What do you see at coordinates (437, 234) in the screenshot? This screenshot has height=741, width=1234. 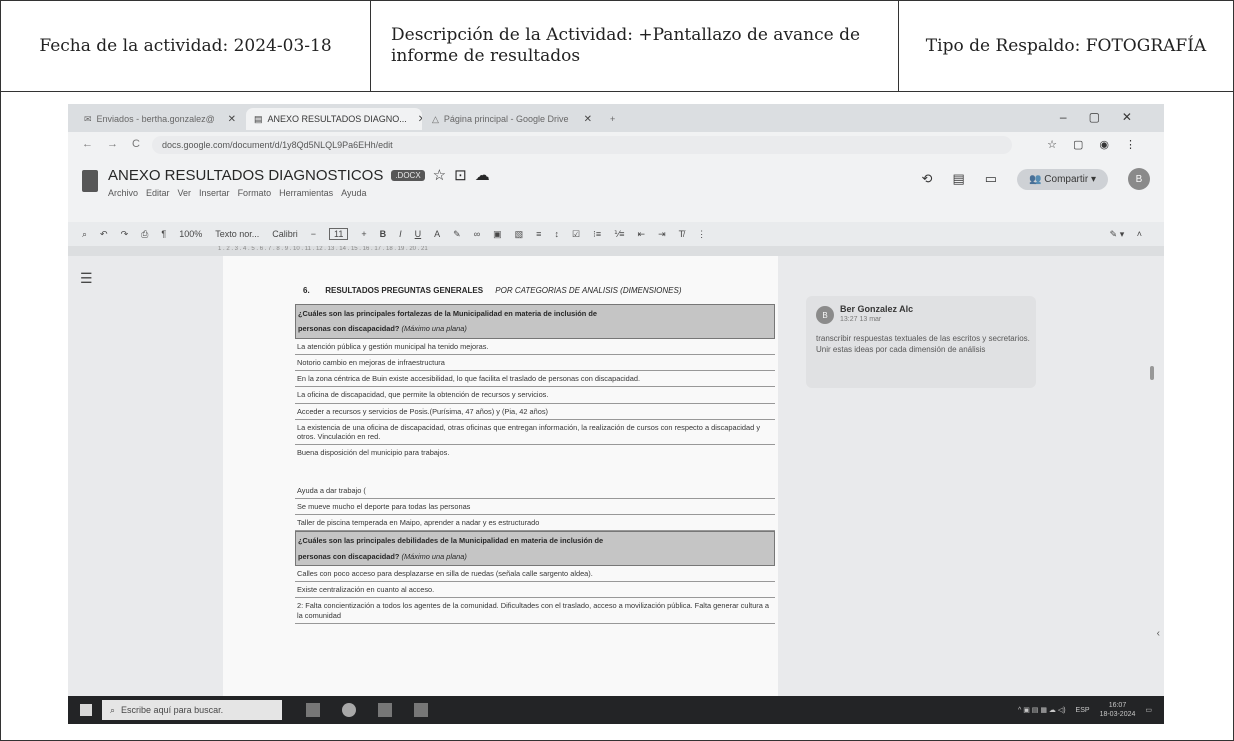 I see `text-color-icon: A` at bounding box center [437, 234].